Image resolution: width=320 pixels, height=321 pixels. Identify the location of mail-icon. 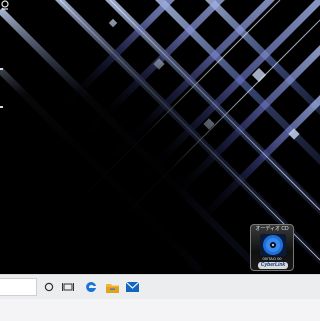
(132, 287).